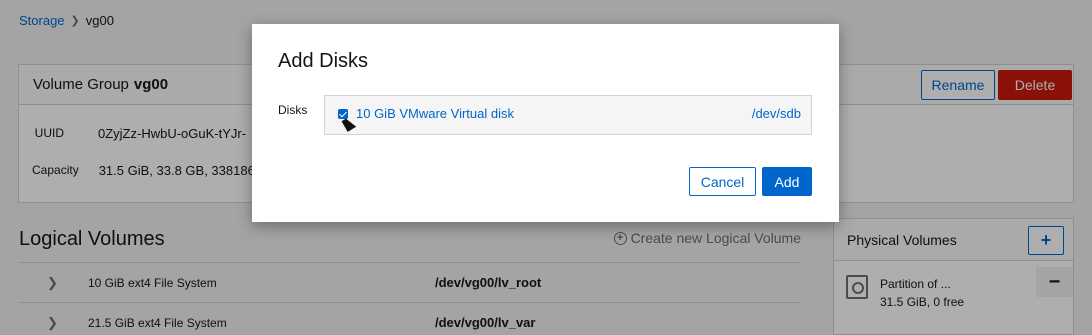  Describe the element at coordinates (568, 115) in the screenshot. I see `disk-list: 10 GiB VMware Virtual disk /dev/sdb` at that location.